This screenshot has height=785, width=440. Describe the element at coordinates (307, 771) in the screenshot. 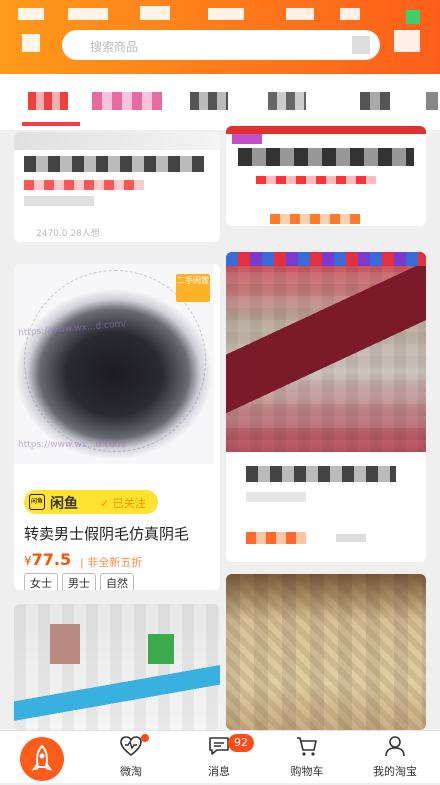

I see `nav-label: 购物车` at that location.